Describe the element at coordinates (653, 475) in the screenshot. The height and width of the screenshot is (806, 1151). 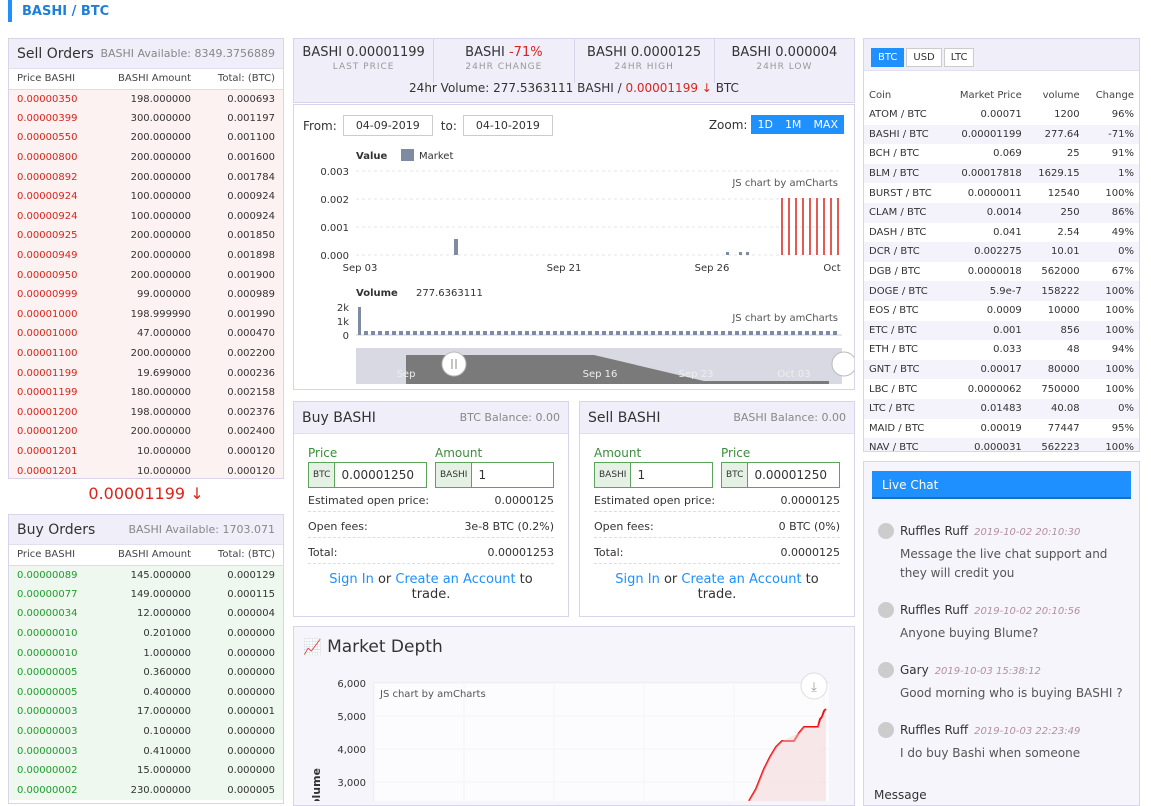
I see `sell-amount-field: BASHI 1` at that location.